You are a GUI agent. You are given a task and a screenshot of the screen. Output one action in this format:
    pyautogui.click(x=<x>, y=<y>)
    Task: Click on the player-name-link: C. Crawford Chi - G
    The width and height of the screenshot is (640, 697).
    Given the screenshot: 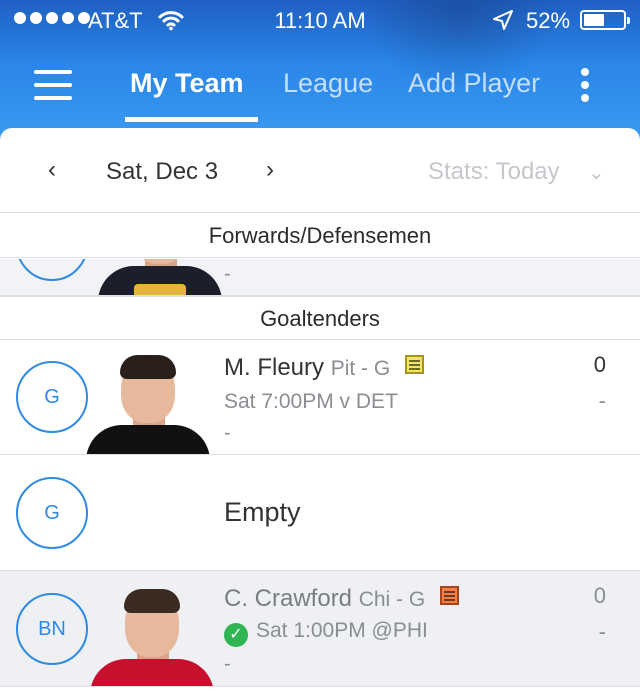 What is the action you would take?
    pyautogui.click(x=341, y=599)
    